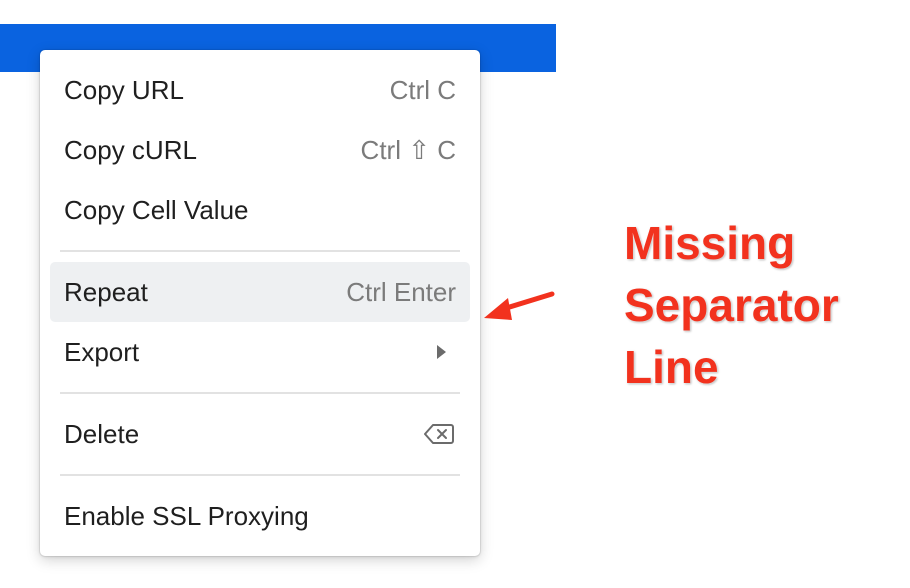 Image resolution: width=910 pixels, height=588 pixels. I want to click on menu-item-copy-curl: Copy cURL Ctrl ⇧ C, so click(260, 150).